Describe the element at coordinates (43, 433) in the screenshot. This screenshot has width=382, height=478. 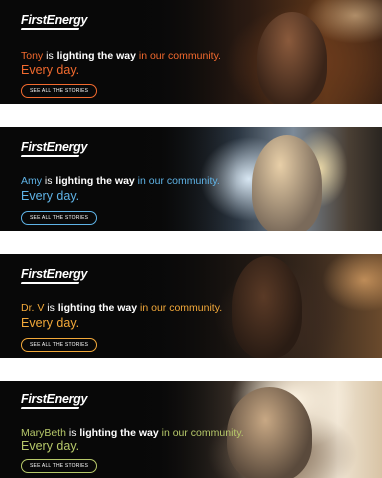
I see `person-name: MaryBeth` at that location.